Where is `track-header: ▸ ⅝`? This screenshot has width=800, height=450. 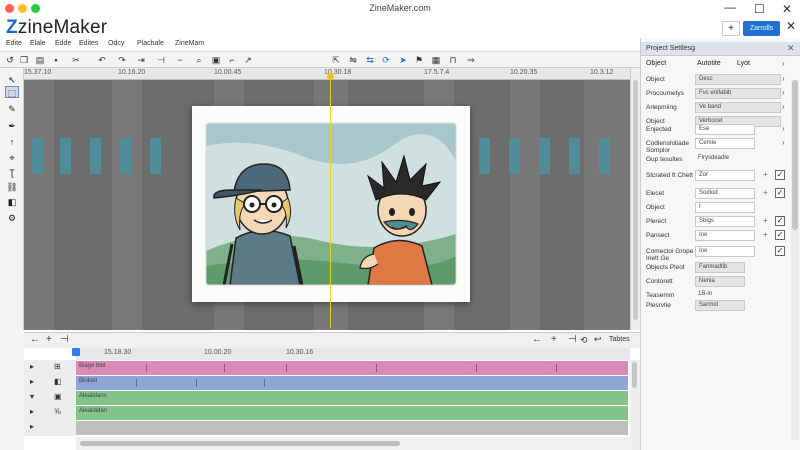 track-header: ▸ ⅝ is located at coordinates (50, 412).